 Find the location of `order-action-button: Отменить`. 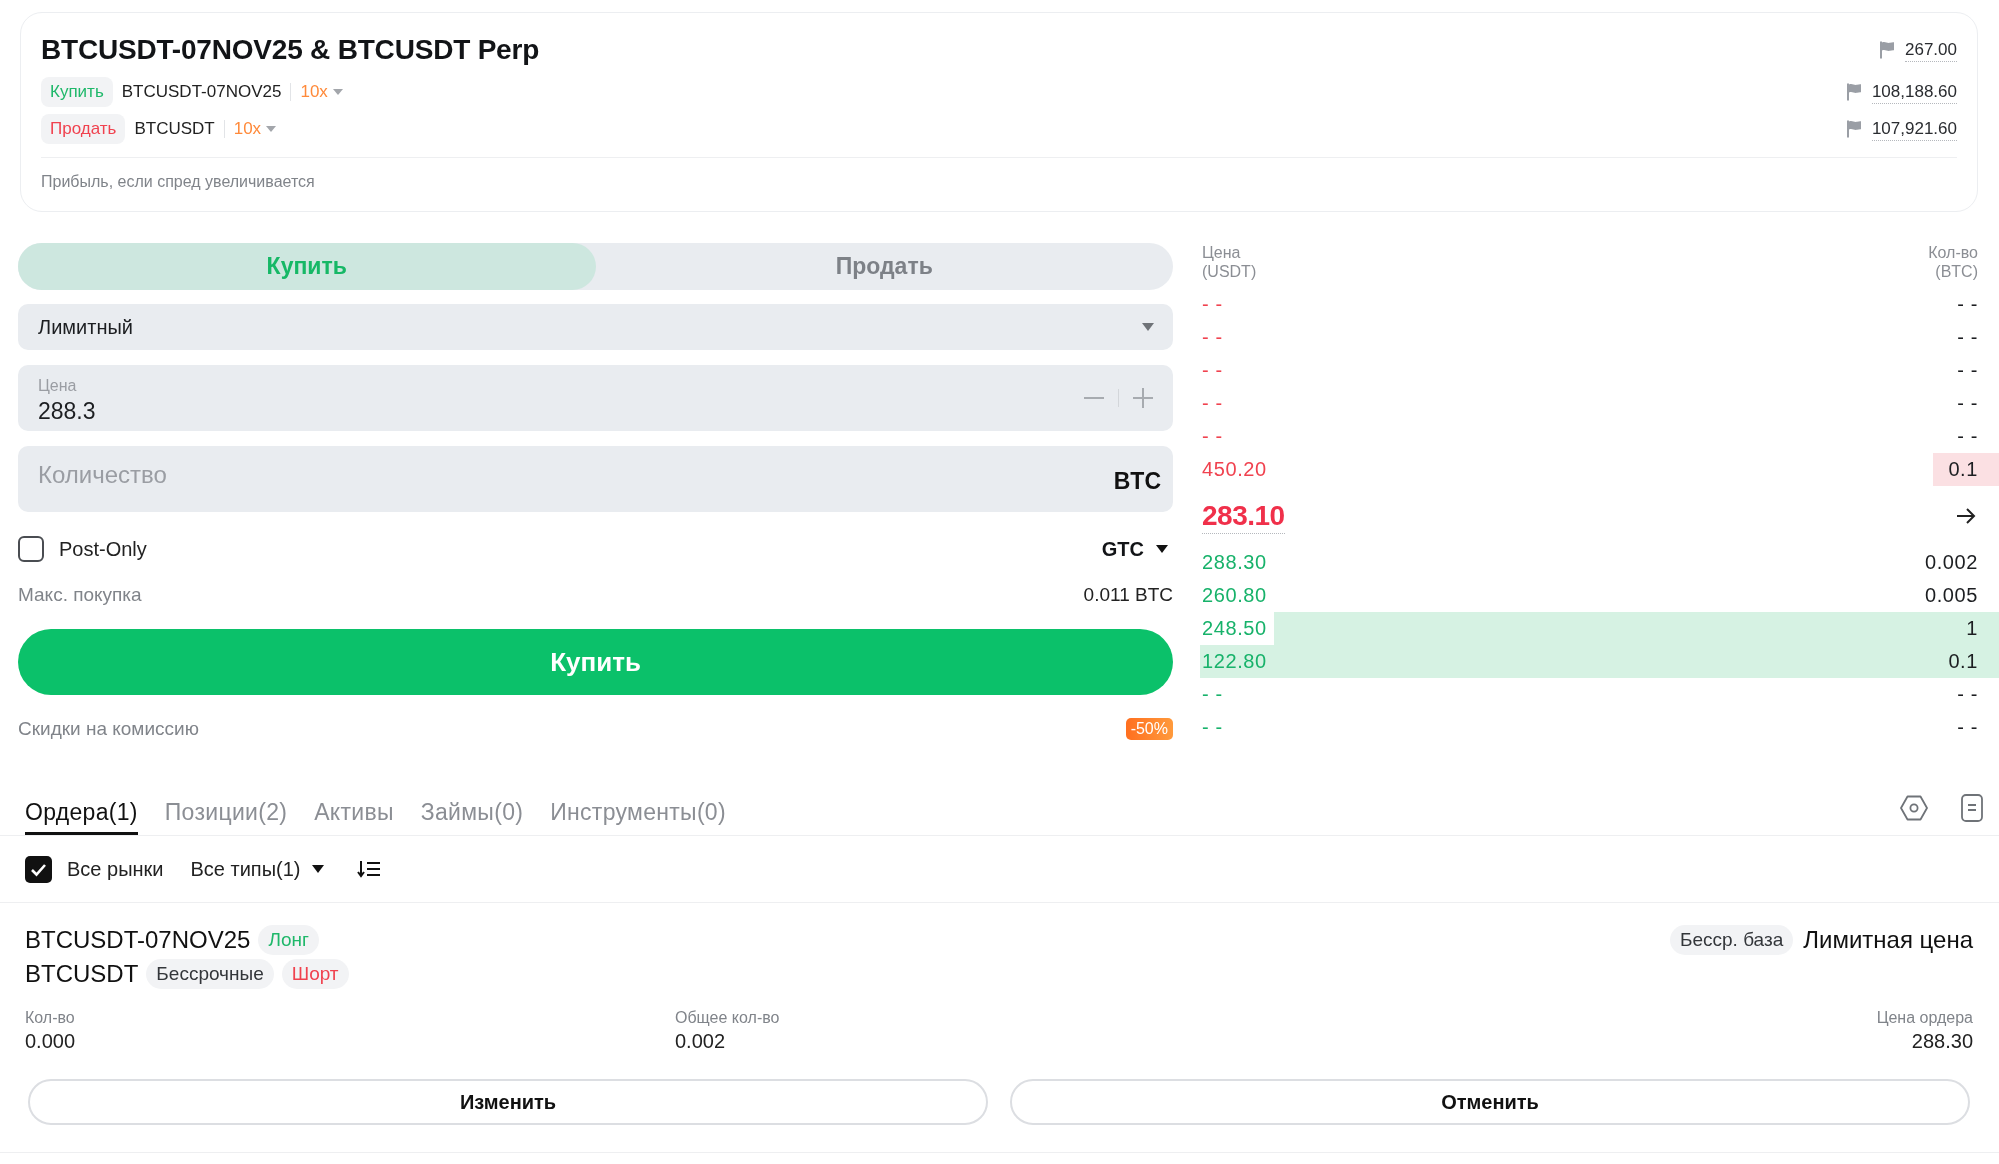

order-action-button: Отменить is located at coordinates (1490, 1102).